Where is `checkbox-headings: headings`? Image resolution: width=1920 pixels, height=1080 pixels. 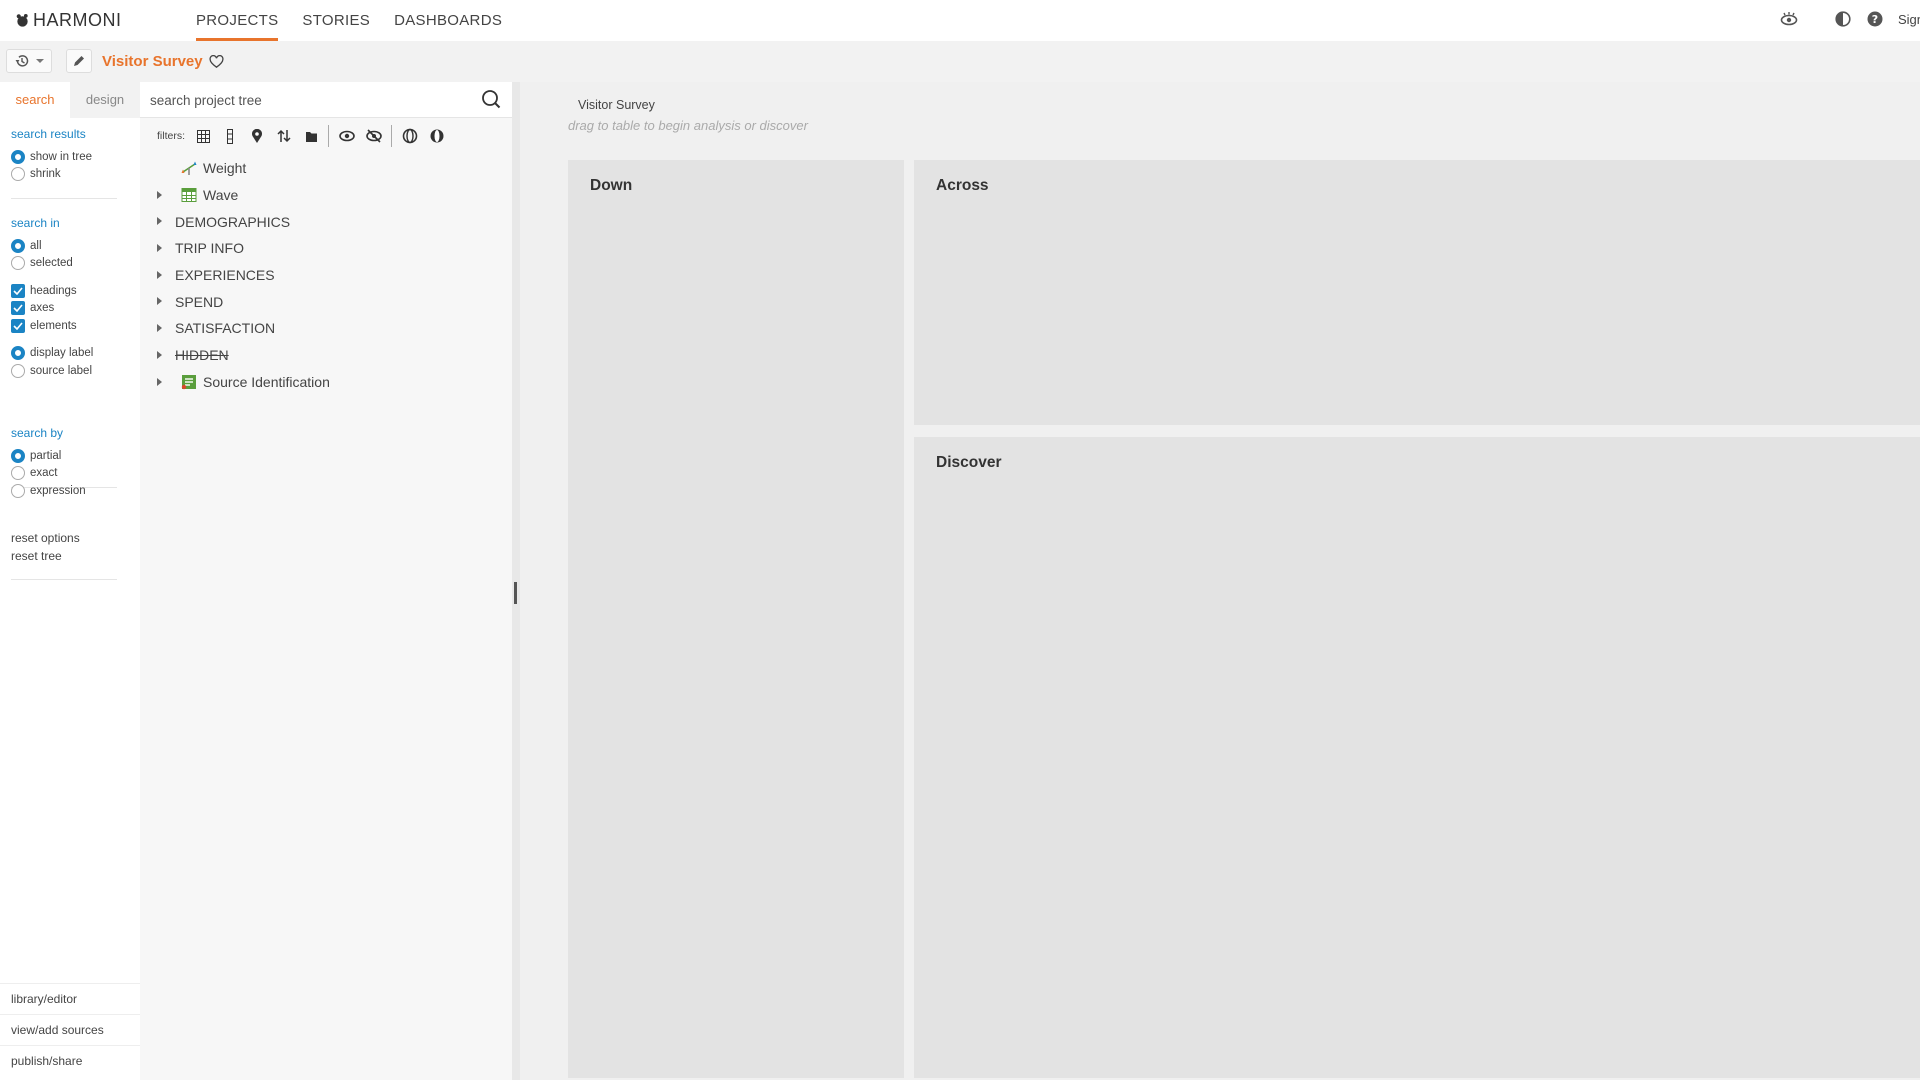
checkbox-headings: headings is located at coordinates (65, 291).